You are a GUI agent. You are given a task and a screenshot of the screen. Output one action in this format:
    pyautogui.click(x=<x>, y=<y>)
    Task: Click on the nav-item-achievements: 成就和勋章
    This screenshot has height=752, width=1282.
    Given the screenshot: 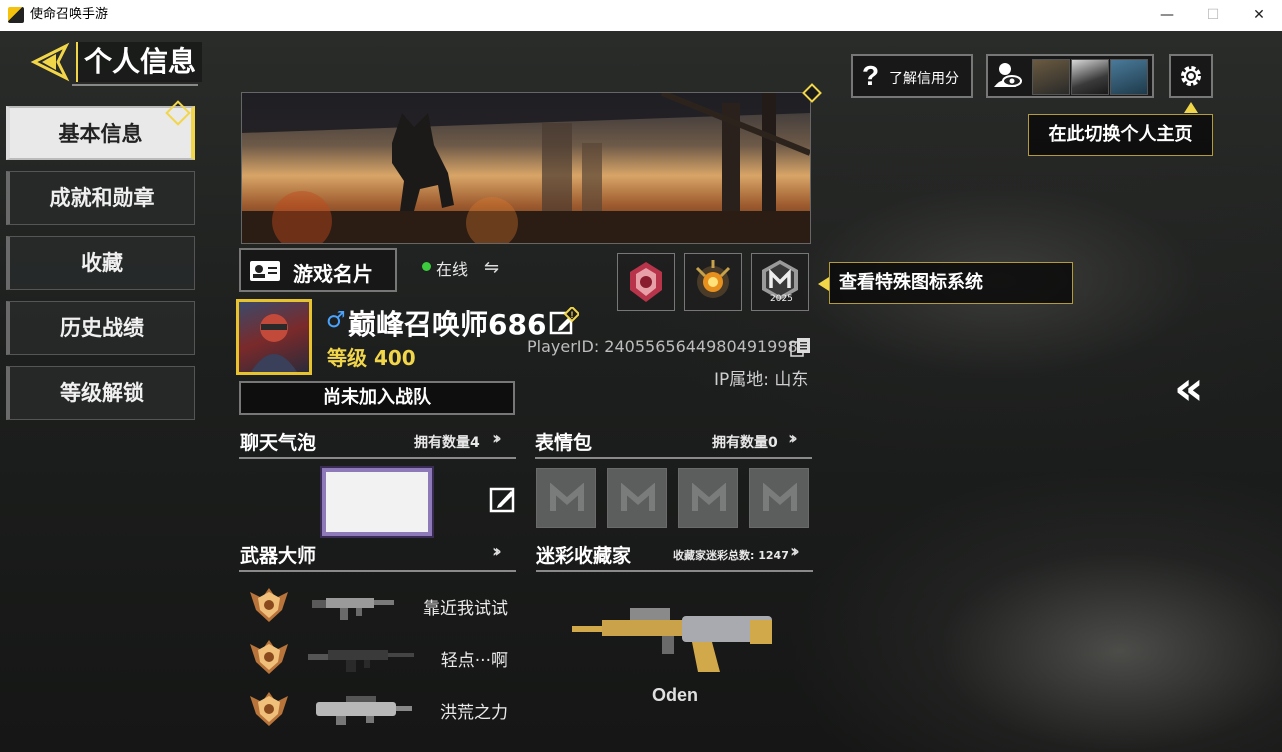 What is the action you would take?
    pyautogui.click(x=100, y=198)
    